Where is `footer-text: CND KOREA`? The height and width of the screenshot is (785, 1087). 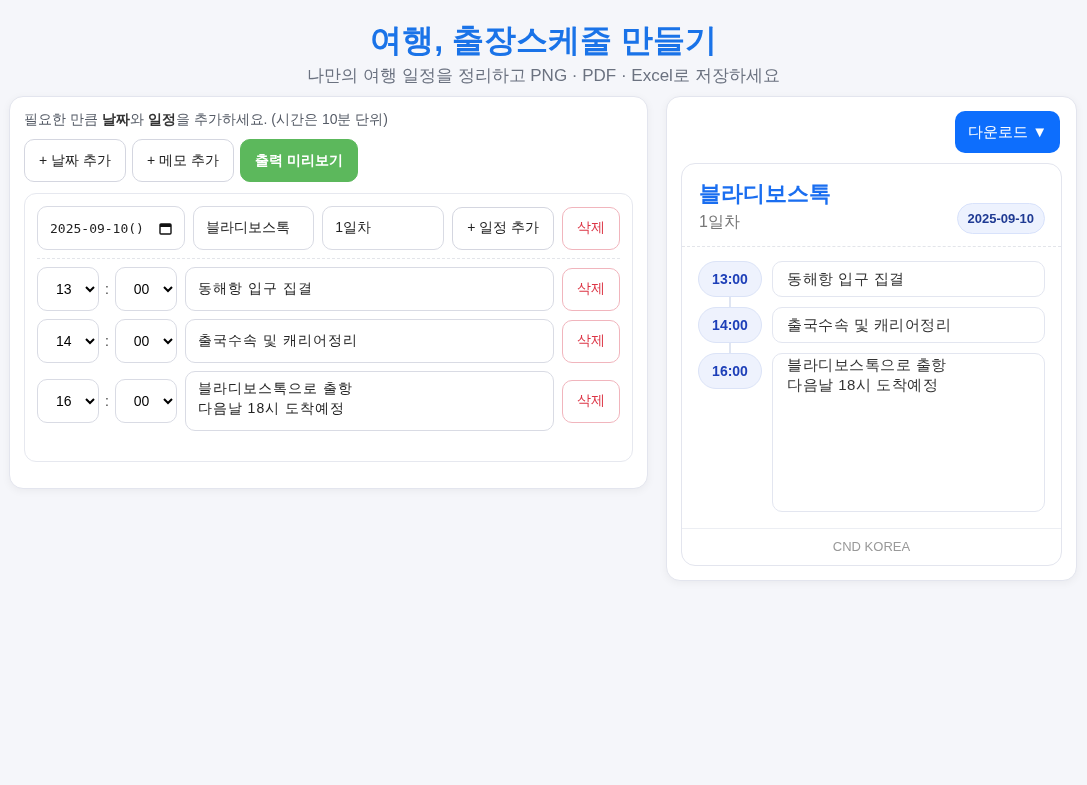
footer-text: CND KOREA is located at coordinates (871, 546).